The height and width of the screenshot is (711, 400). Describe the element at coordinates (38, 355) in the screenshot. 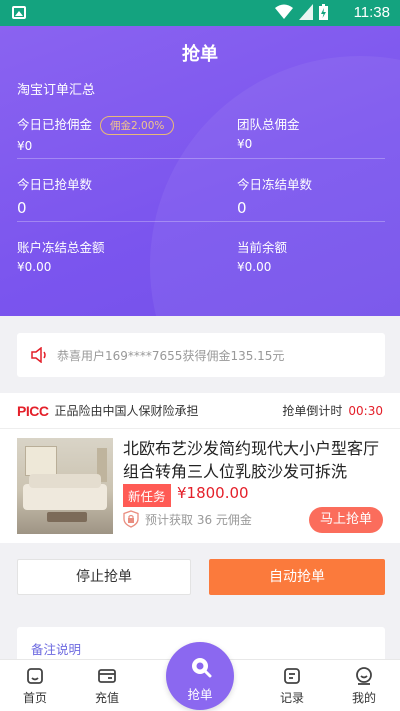

I see `speaker-icon` at that location.